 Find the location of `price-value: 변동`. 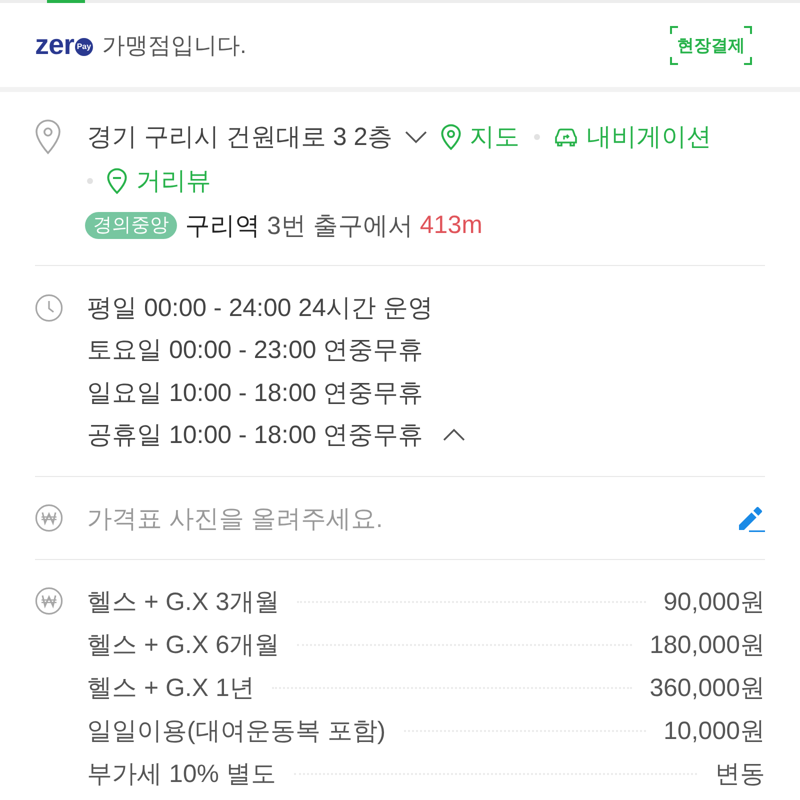

price-value: 변동 is located at coordinates (740, 774).